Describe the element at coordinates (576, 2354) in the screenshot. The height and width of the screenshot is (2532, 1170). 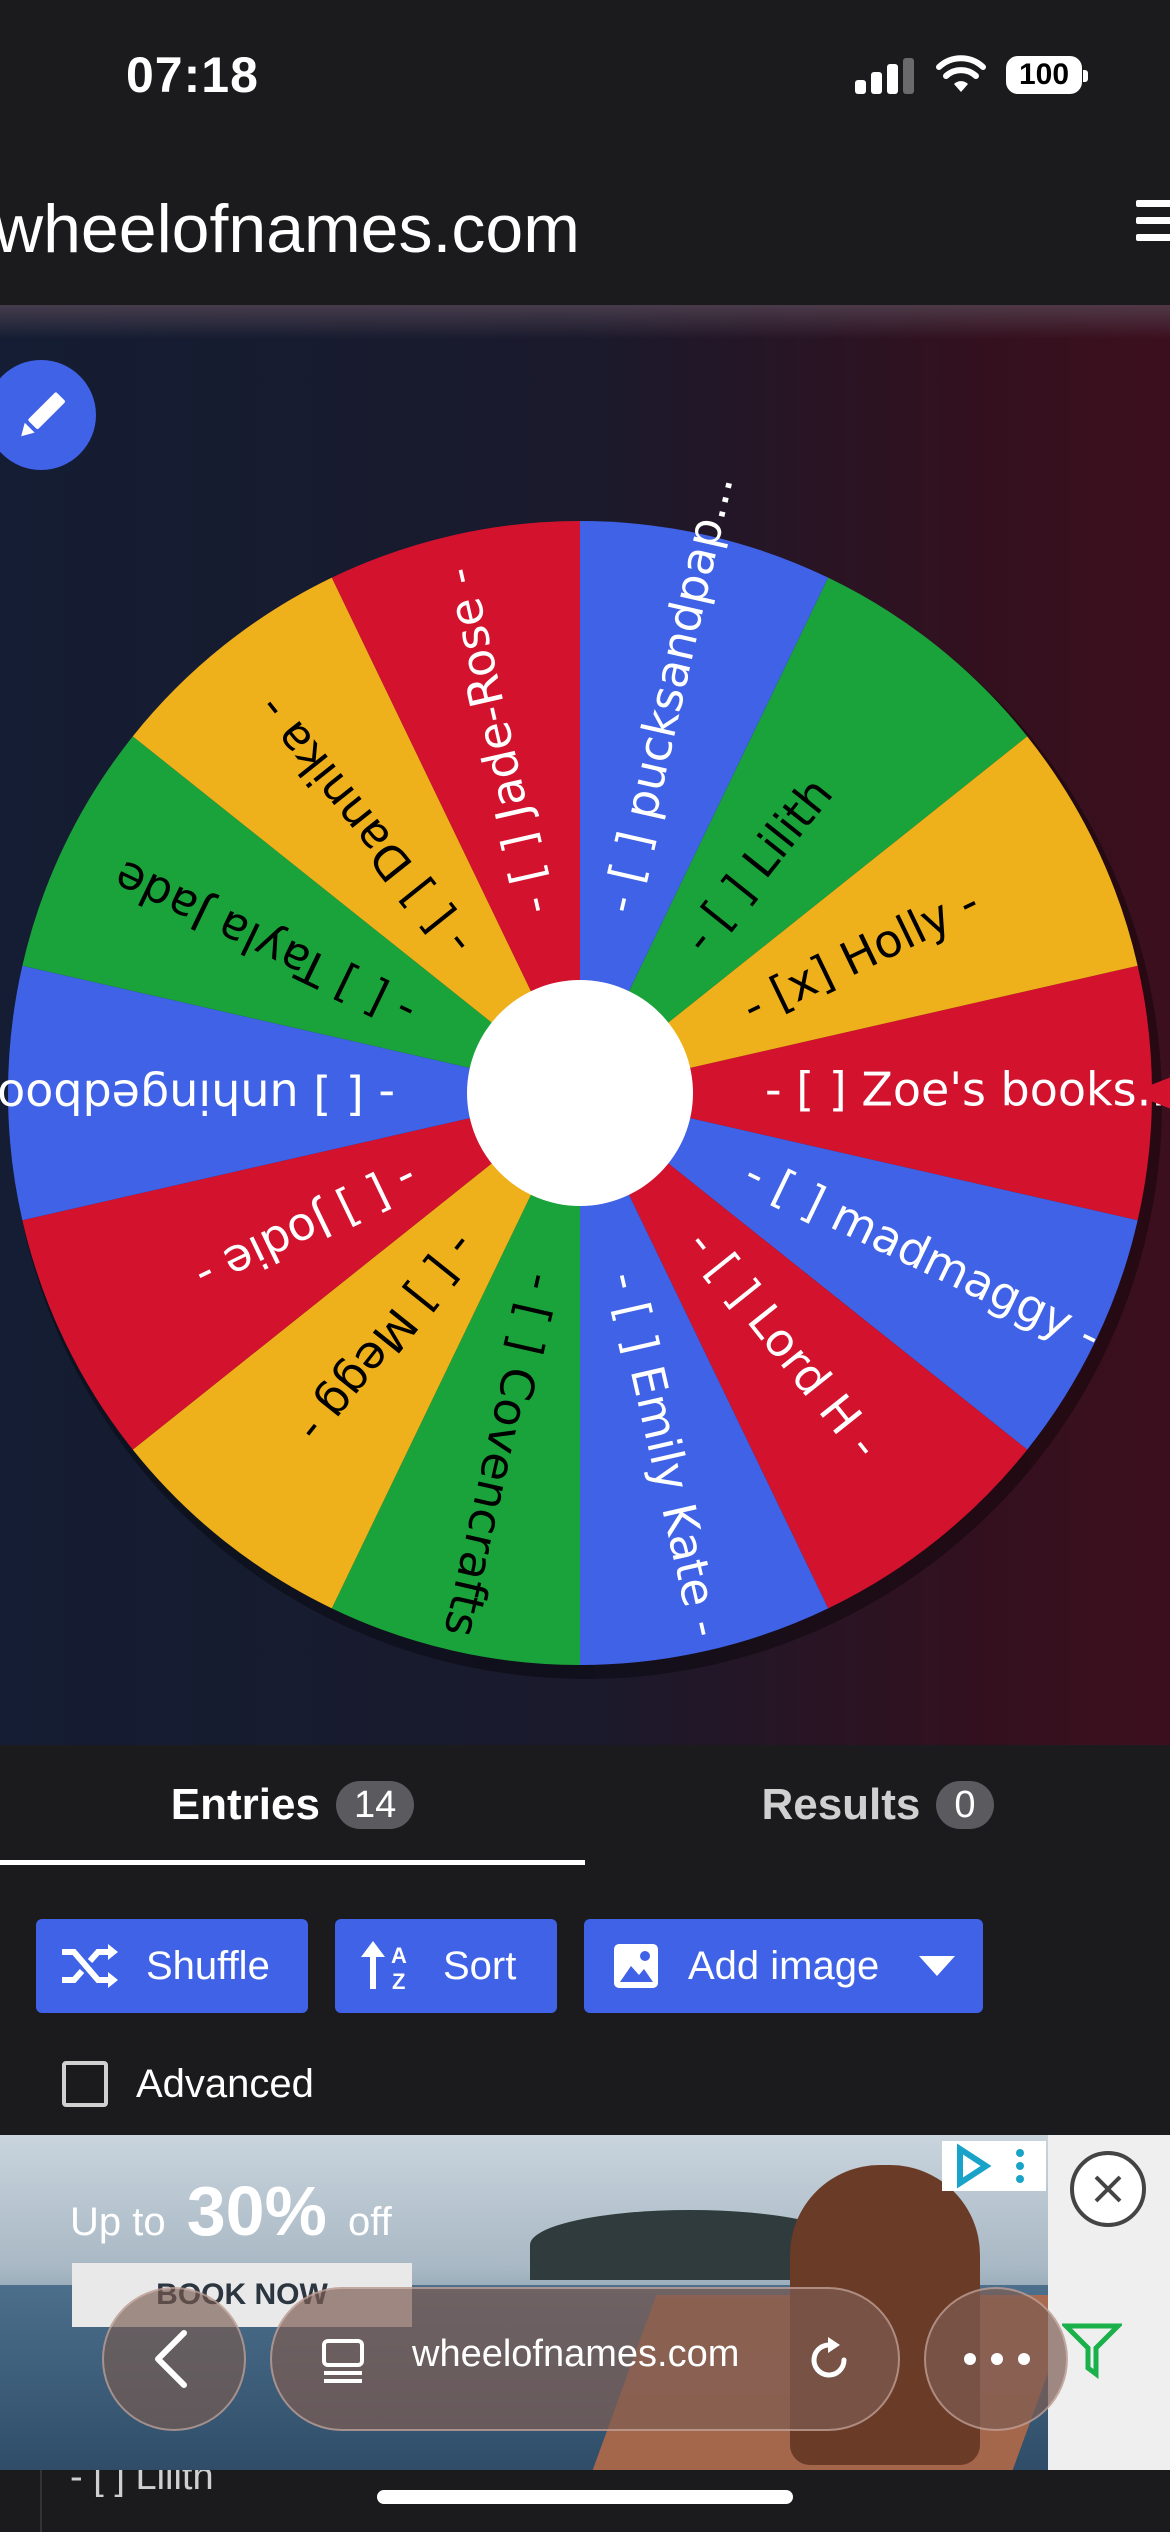
I see `address-text: wheelofnames.com` at that location.